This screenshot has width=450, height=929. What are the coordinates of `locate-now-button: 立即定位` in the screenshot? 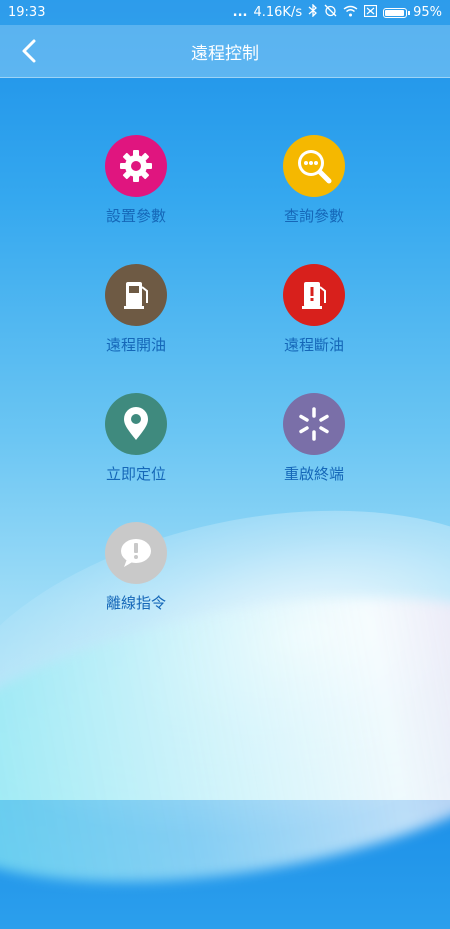 It's located at (136, 438).